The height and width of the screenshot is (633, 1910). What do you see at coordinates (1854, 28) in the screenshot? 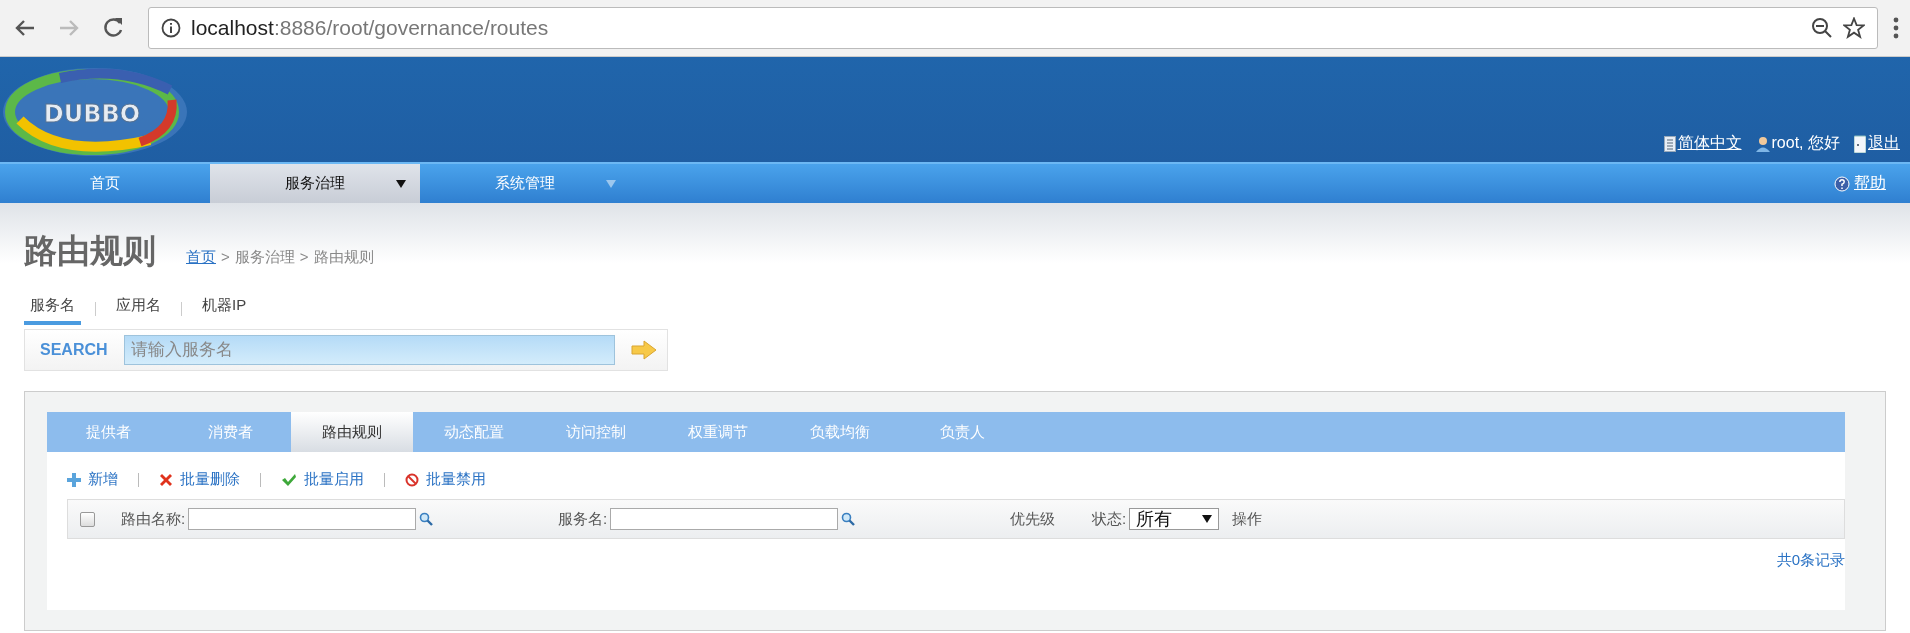
I see `star-icon` at bounding box center [1854, 28].